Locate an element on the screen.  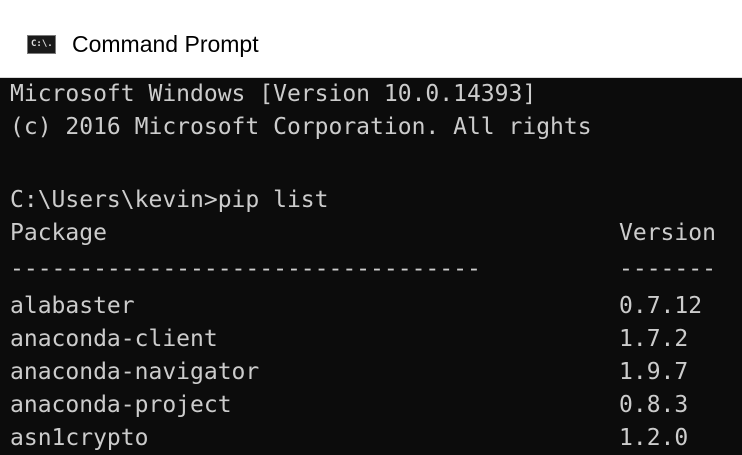
package-version: 1.2.0 is located at coordinates (654, 438).